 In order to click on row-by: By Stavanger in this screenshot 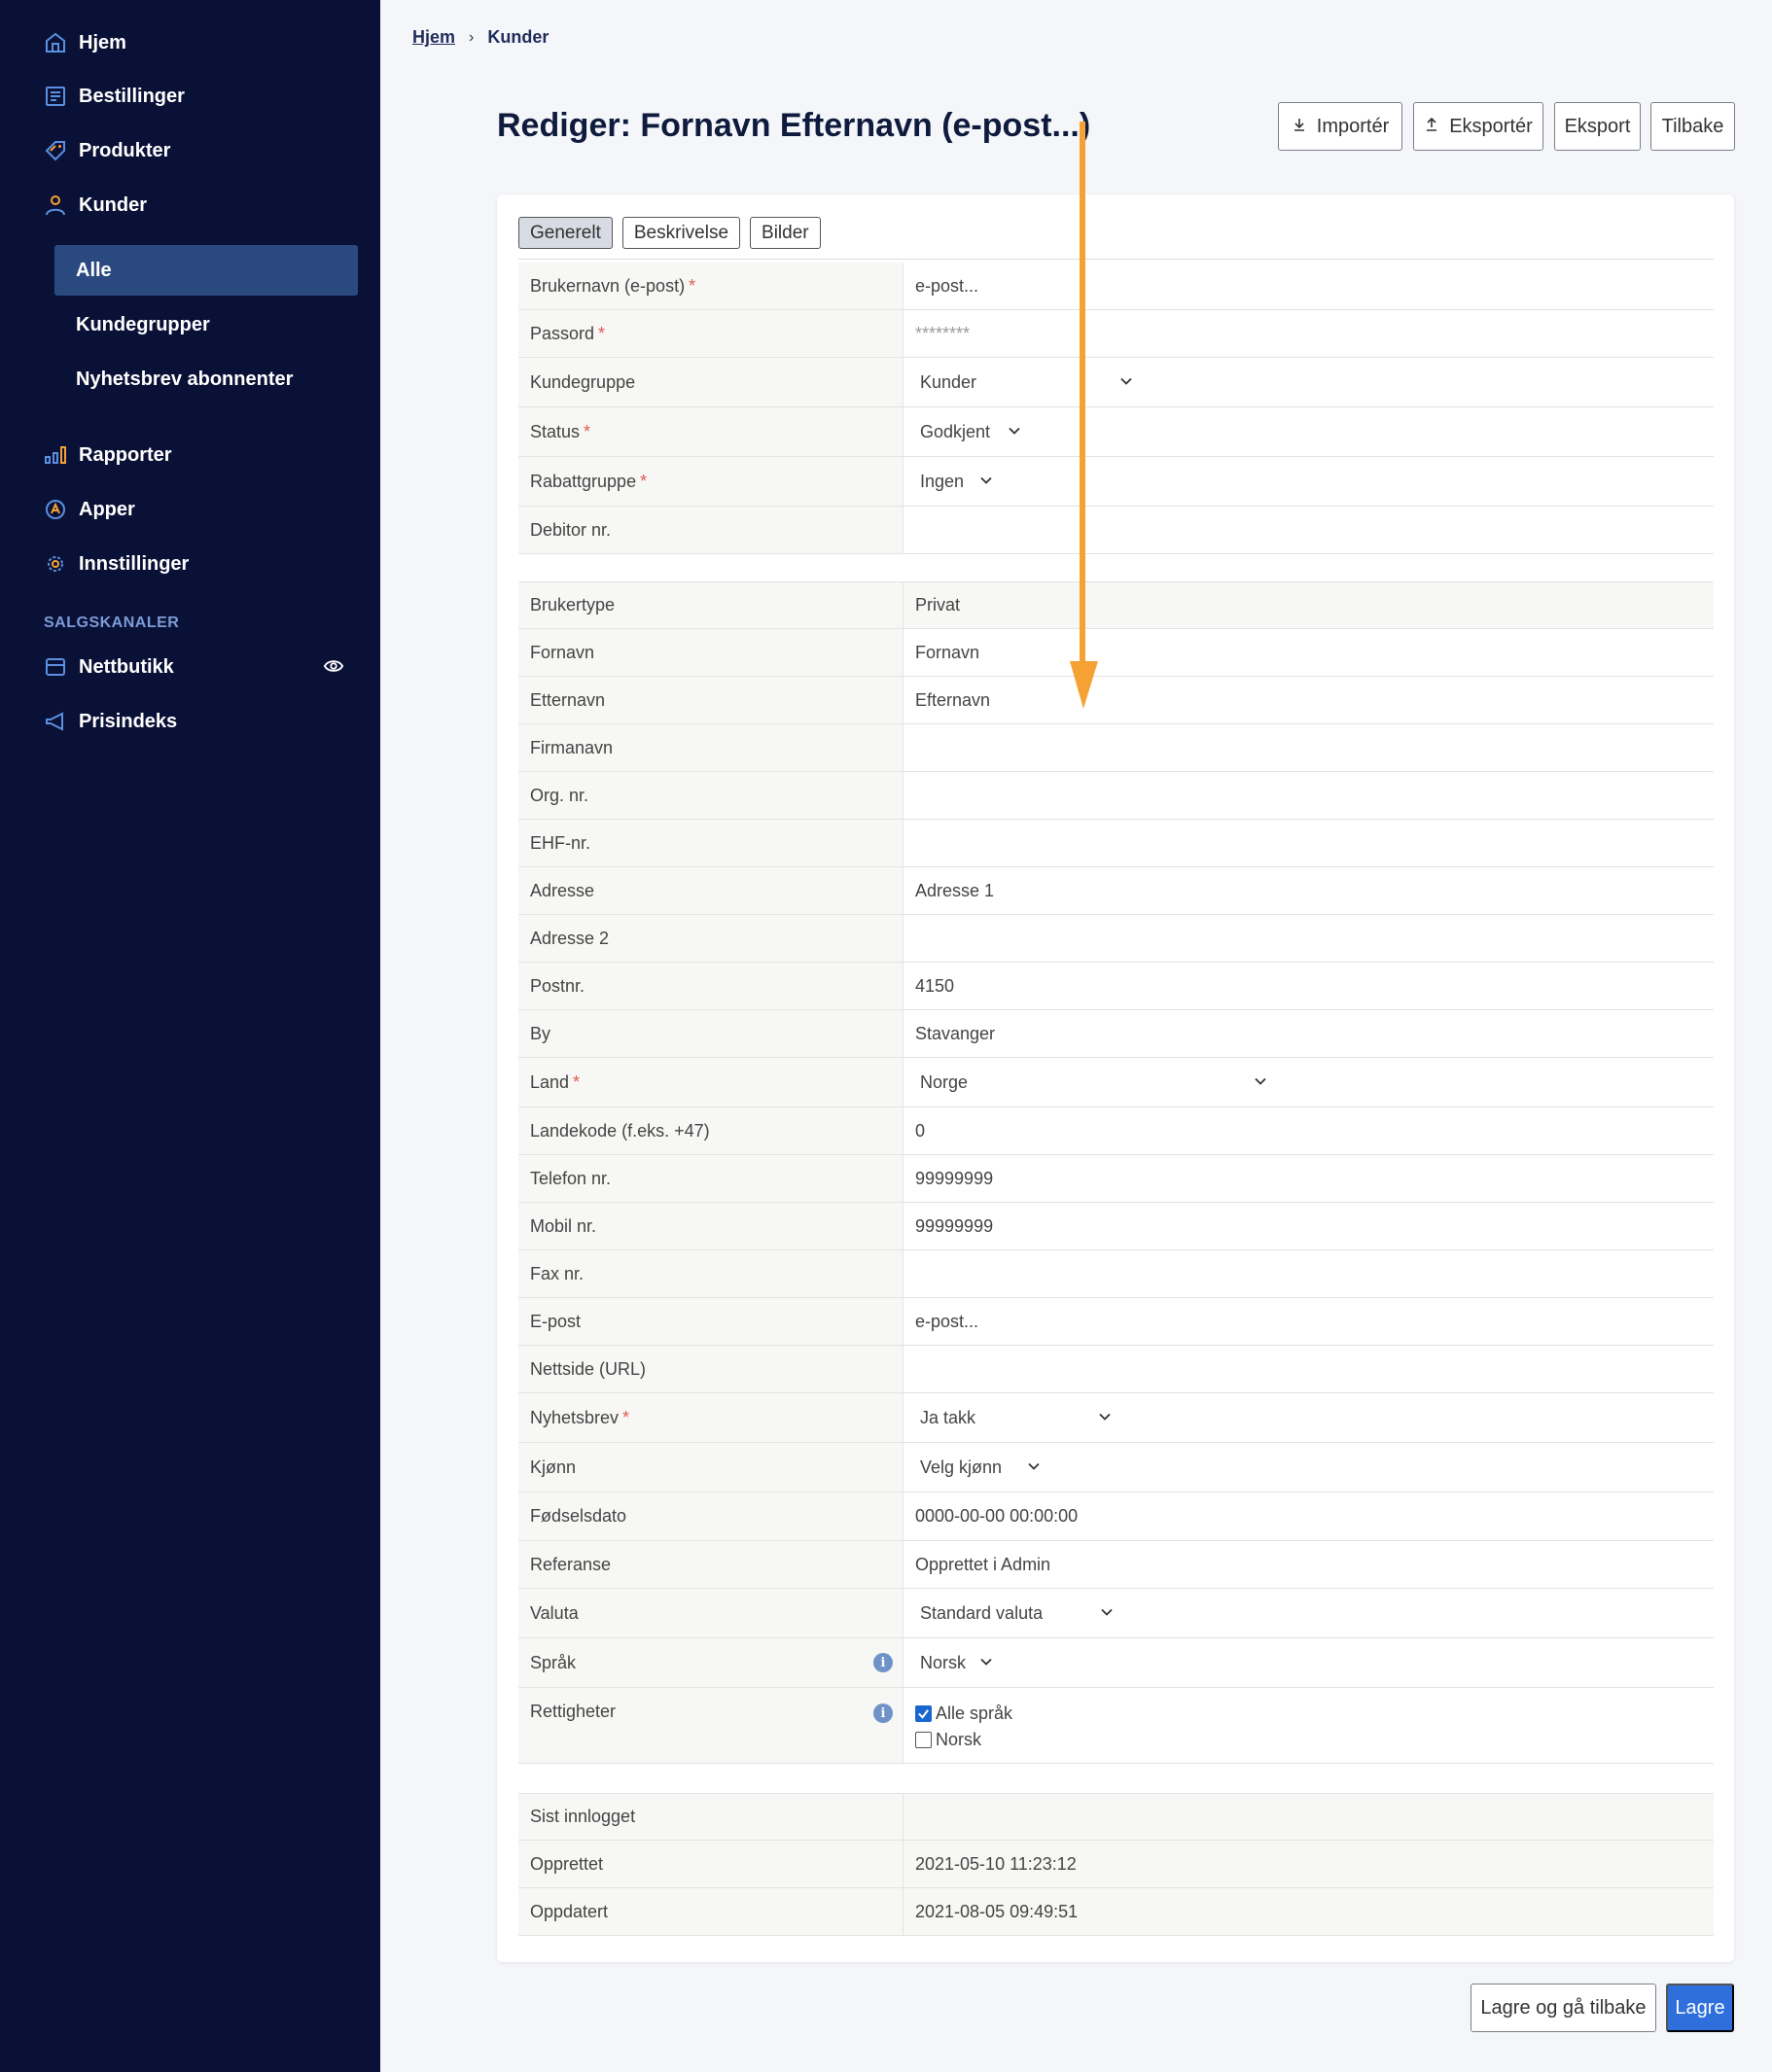, I will do `click(1116, 1034)`.